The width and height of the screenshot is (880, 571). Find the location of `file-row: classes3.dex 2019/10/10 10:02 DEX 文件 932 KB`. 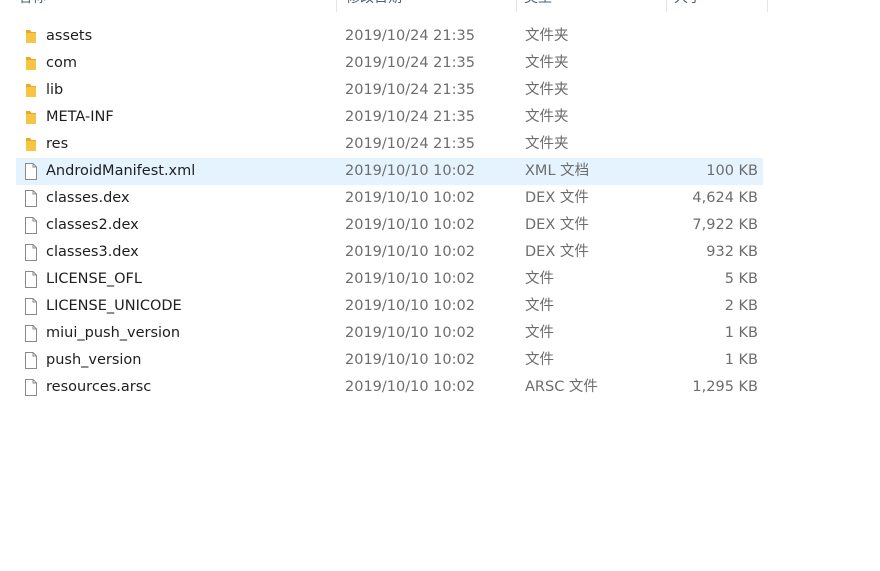

file-row: classes3.dex 2019/10/10 10:02 DEX 文件 932 KB is located at coordinates (389, 252).